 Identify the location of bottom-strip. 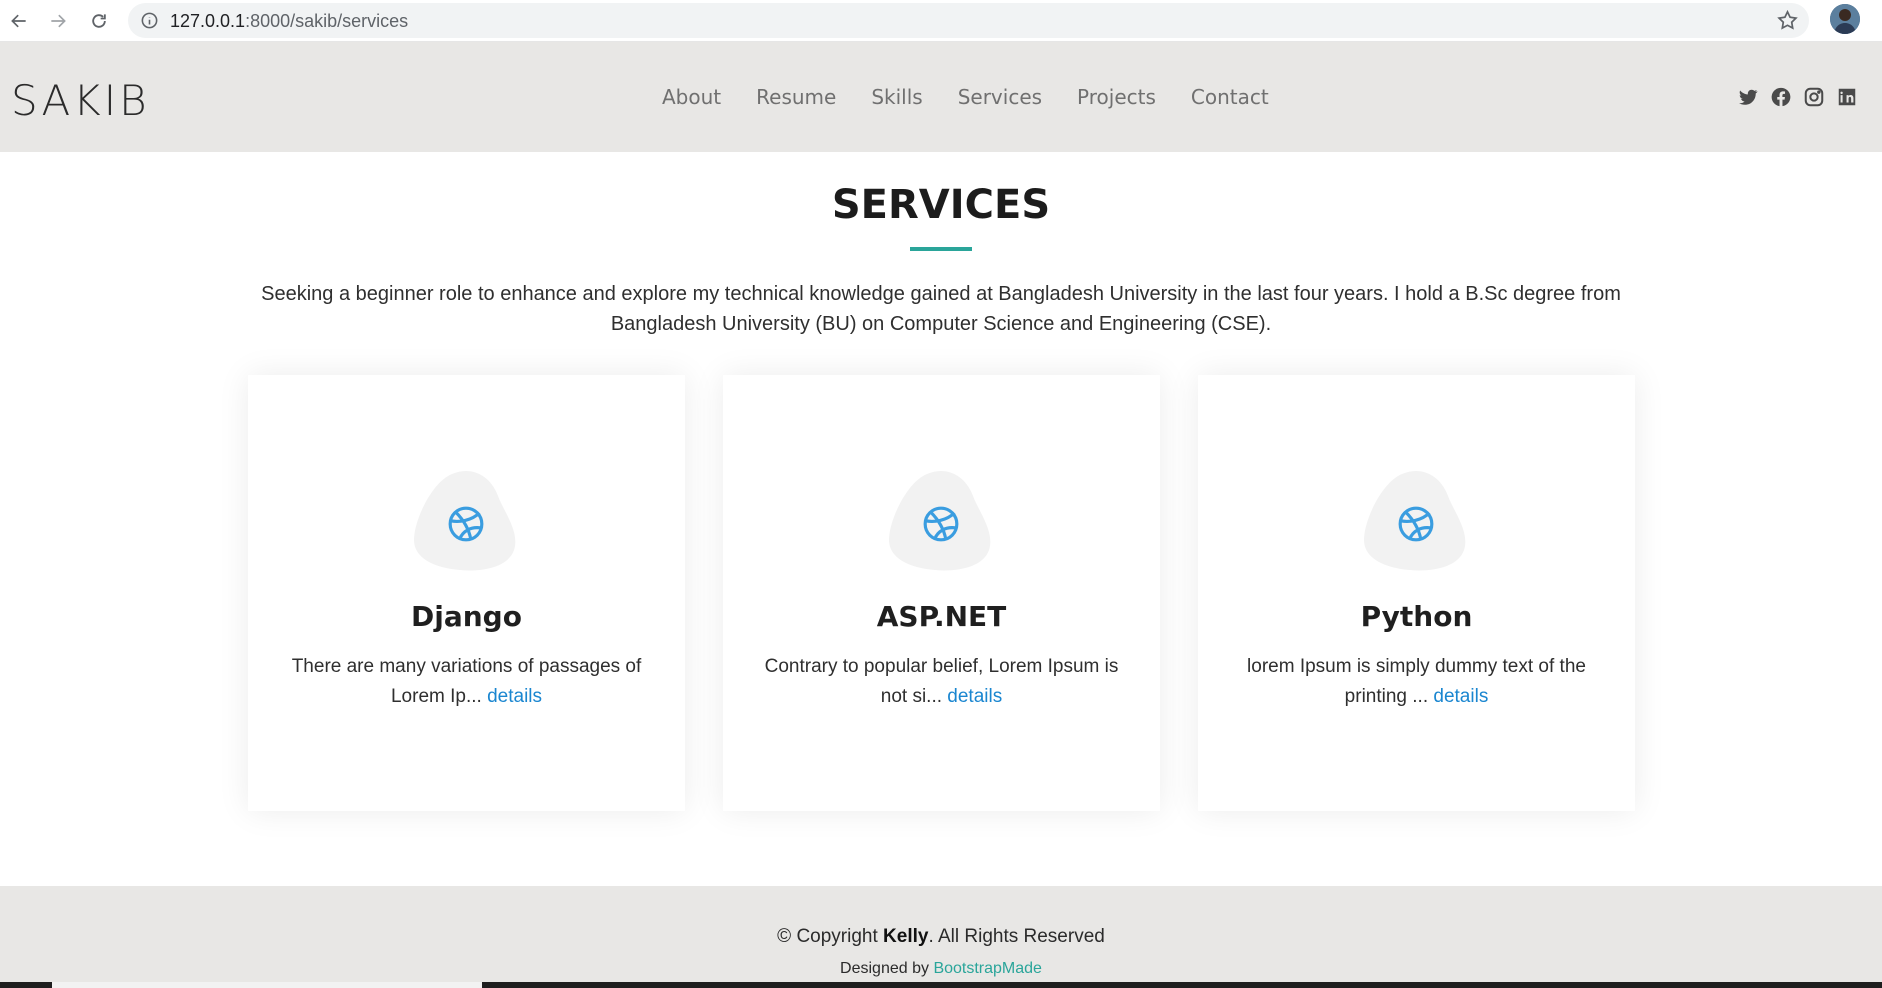
(941, 985).